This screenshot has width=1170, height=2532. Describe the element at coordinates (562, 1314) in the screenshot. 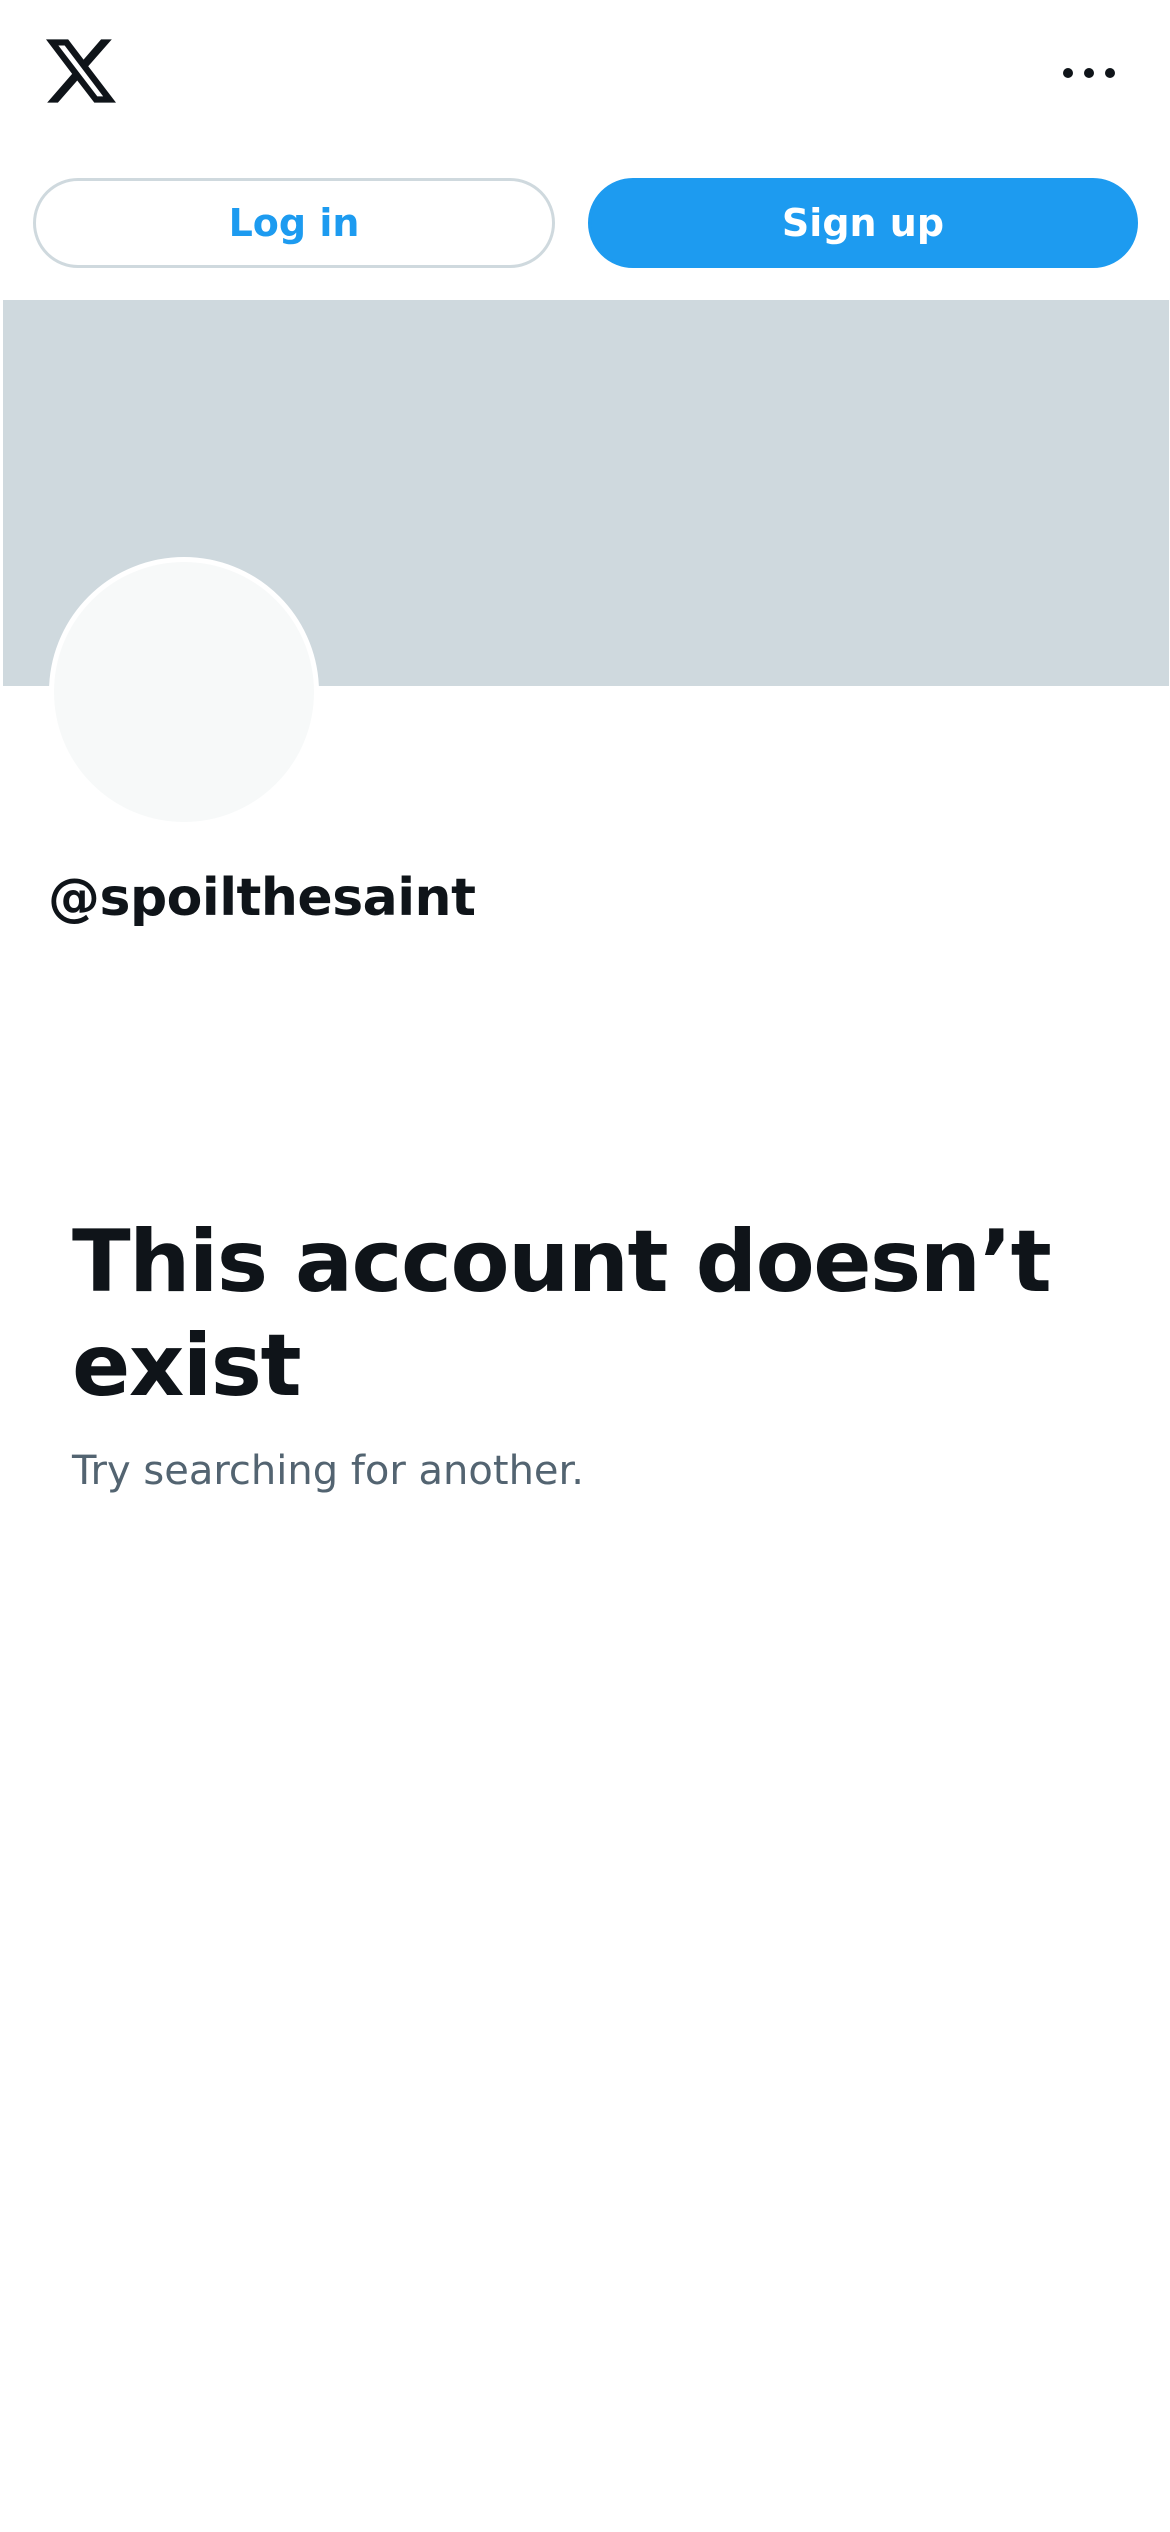

I see `empty-state-title: This account doesn’t exist` at that location.